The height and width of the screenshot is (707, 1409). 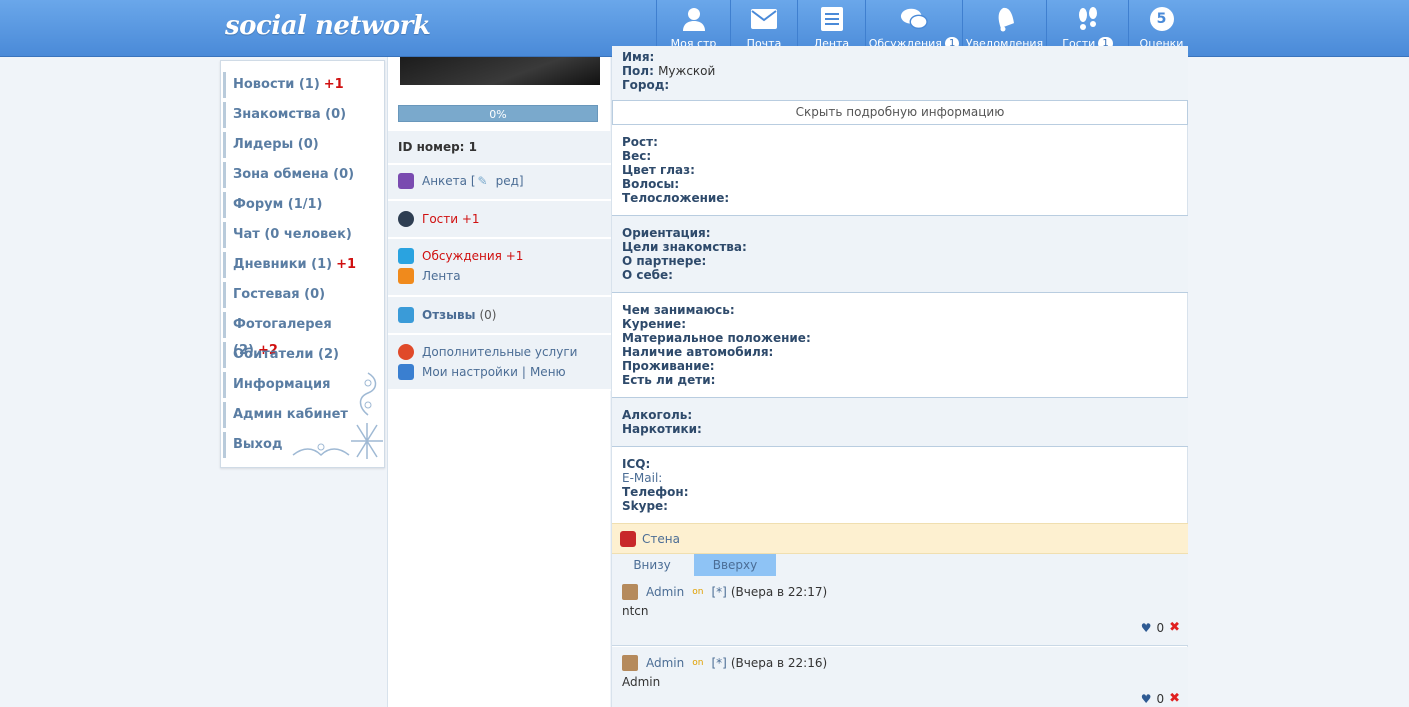 I want to click on info-car: Наличие автомобиля:, so click(x=698, y=352).